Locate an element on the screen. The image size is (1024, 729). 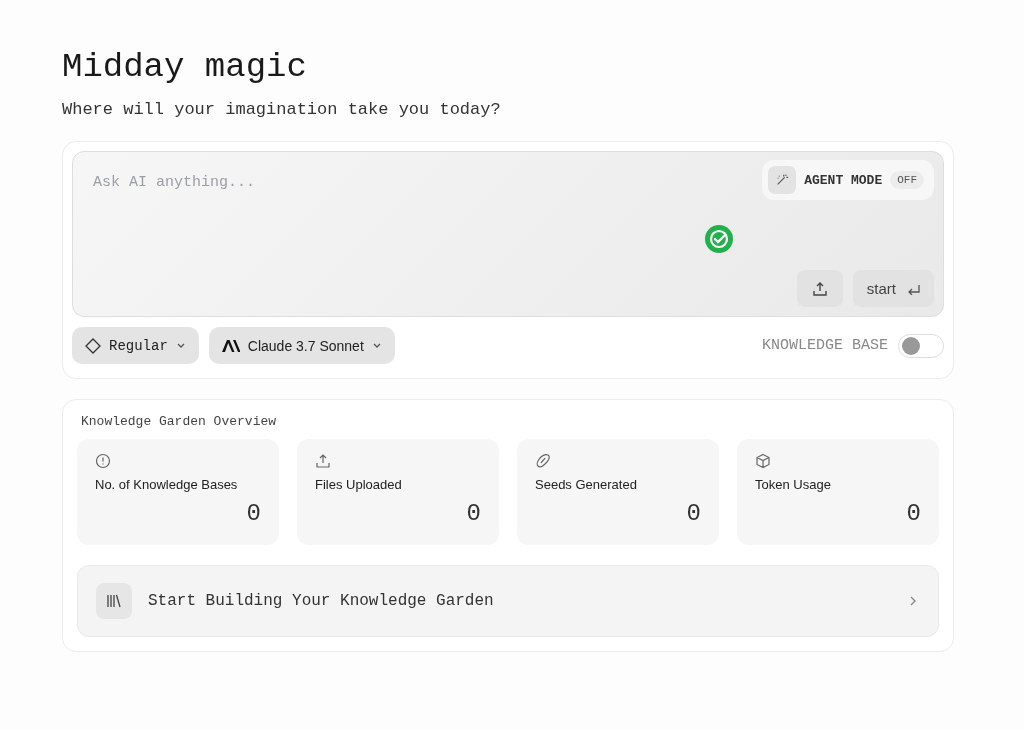
enter-key-icon is located at coordinates (914, 288).